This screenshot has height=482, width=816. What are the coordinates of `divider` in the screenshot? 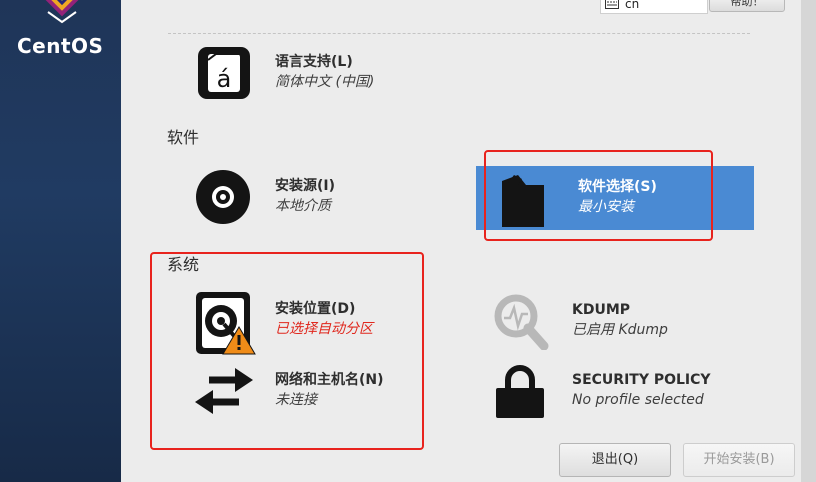 It's located at (459, 33).